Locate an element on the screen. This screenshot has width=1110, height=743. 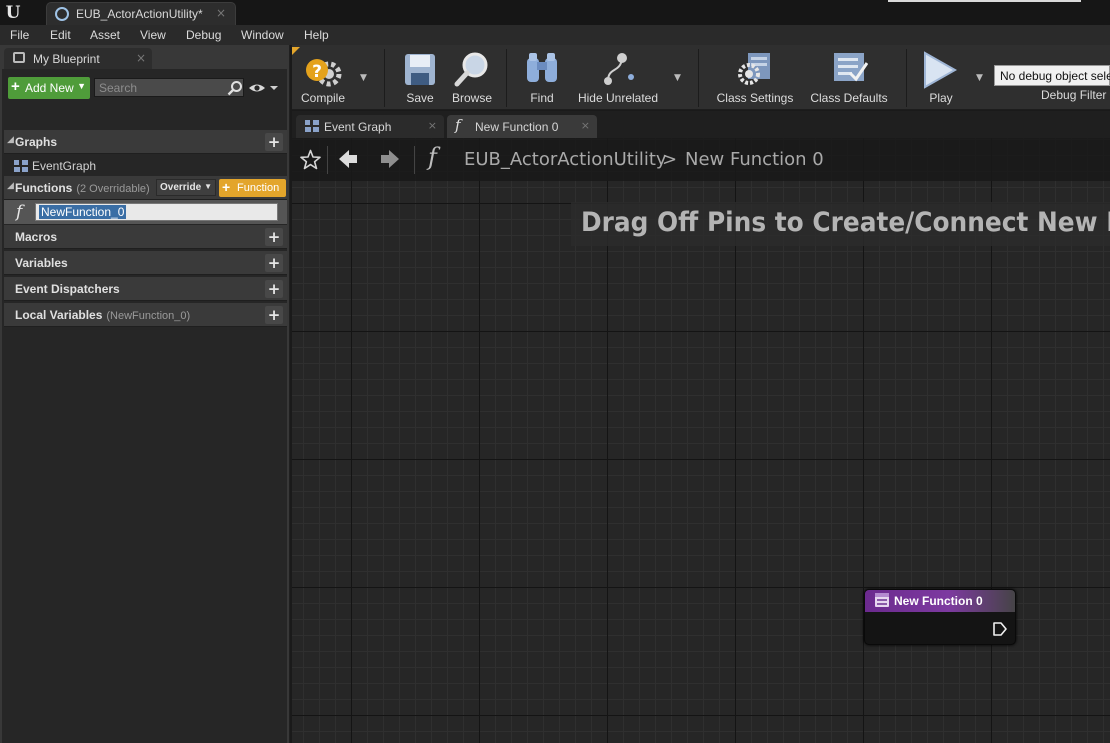
class-defaults-checklist-icon is located at coordinates (851, 67).